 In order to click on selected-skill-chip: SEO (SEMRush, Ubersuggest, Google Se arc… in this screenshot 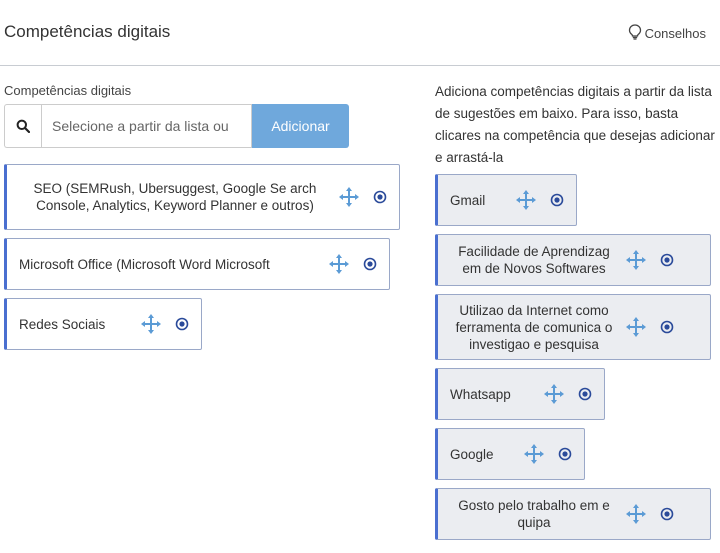, I will do `click(202, 197)`.